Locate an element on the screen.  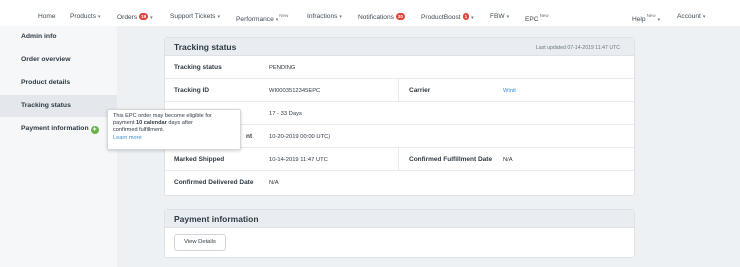
nav-home-label: Home is located at coordinates (47, 16).